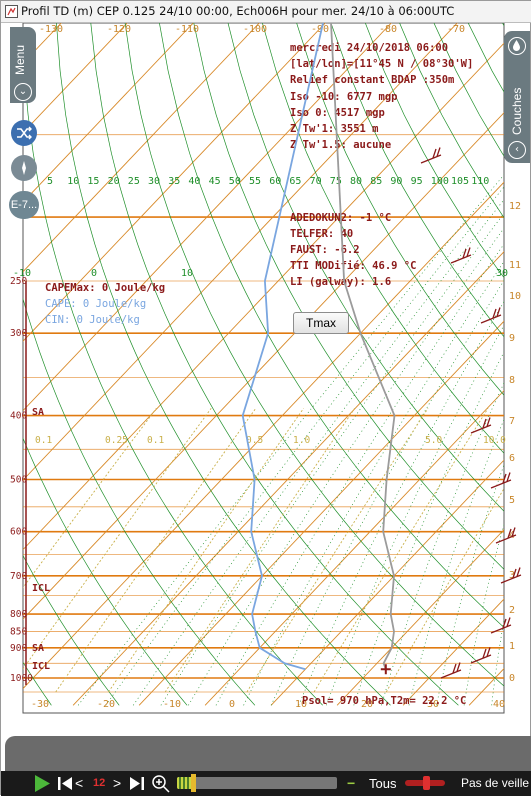 This screenshot has width=531, height=798. Describe the element at coordinates (50, 181) in the screenshot. I see `theta-tick-label: 5` at that location.